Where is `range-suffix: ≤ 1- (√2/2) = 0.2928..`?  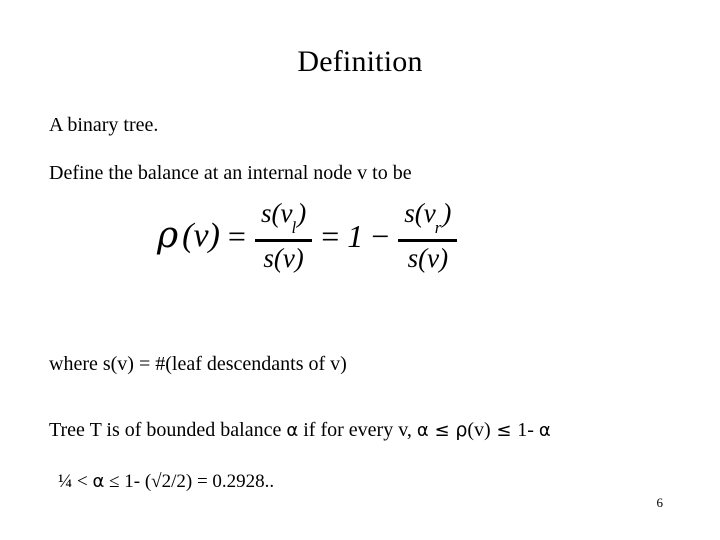 range-suffix: ≤ 1- (√2/2) = 0.2928.. is located at coordinates (189, 481).